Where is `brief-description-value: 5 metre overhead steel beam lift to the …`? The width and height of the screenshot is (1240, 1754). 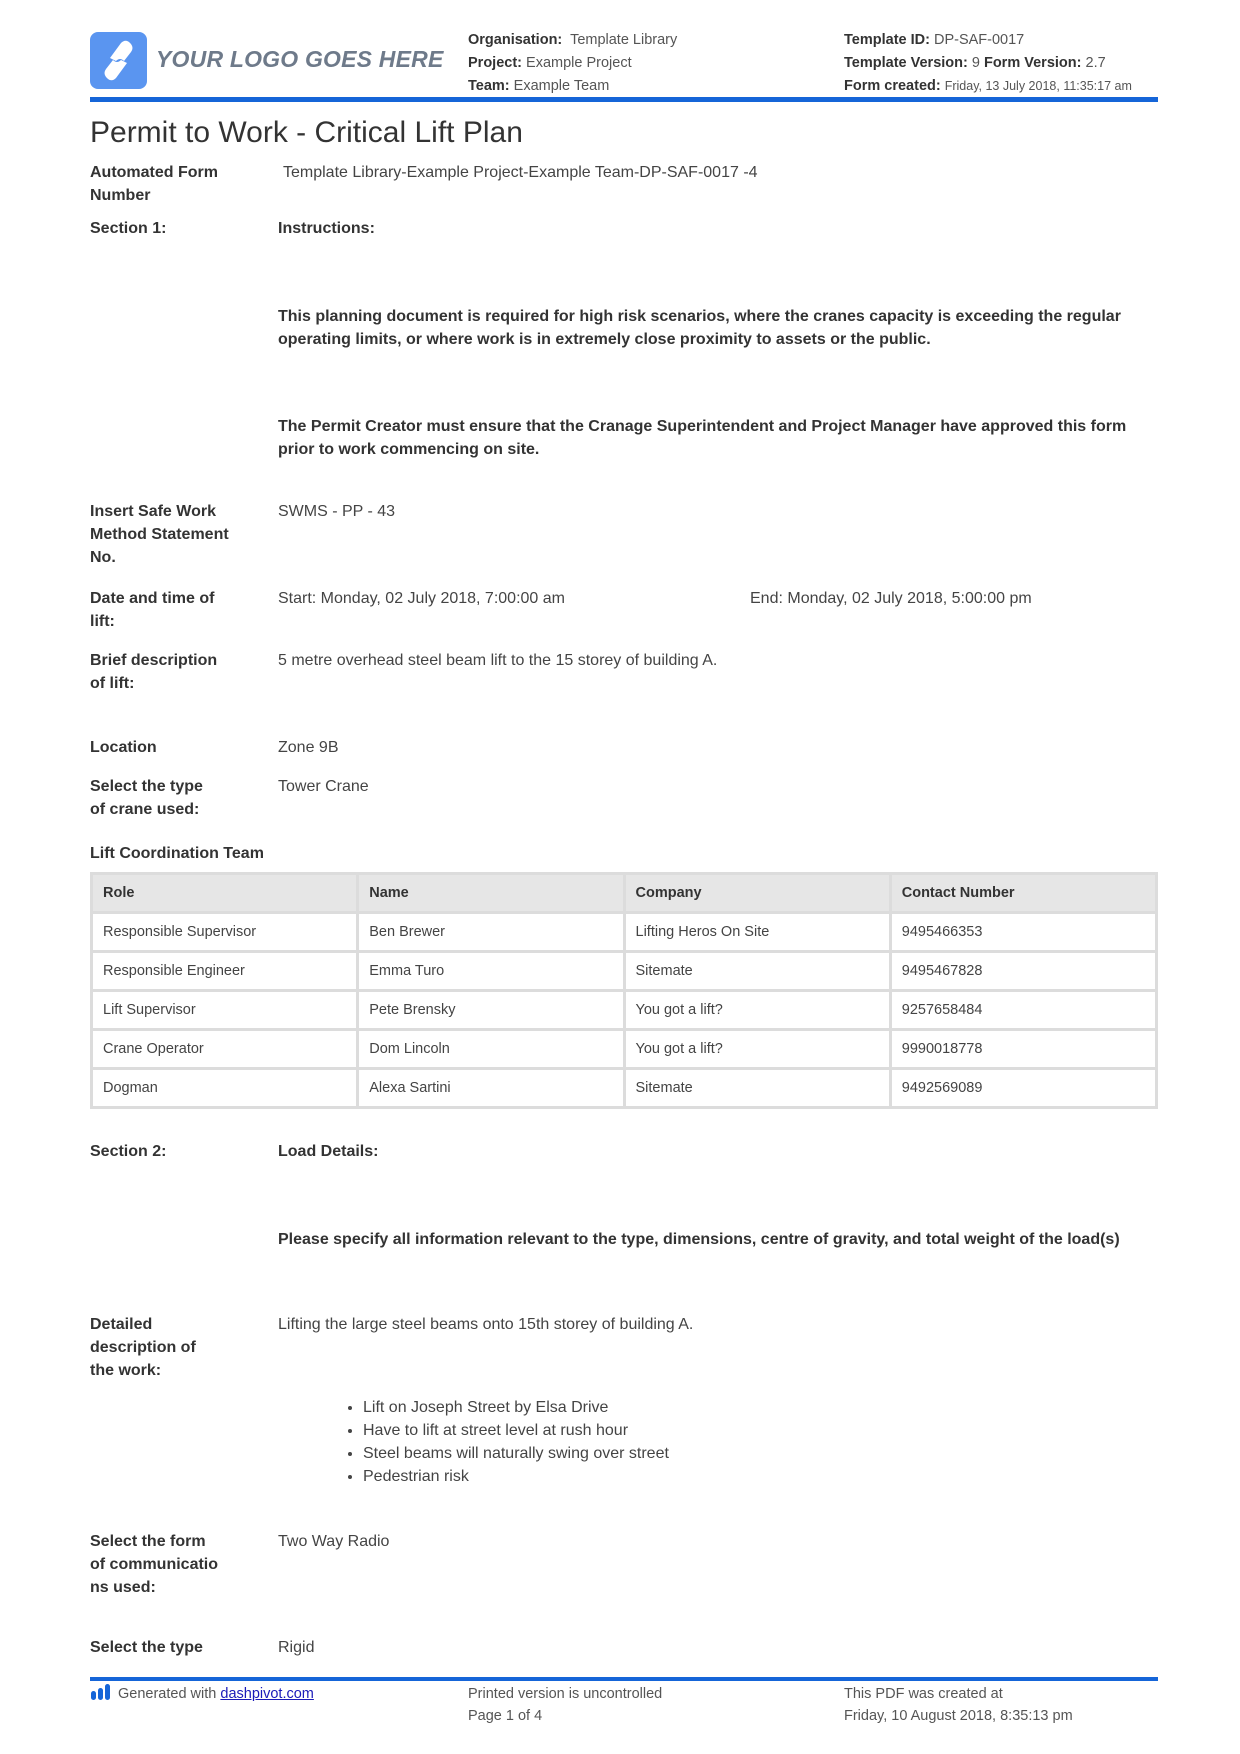 brief-description-value: 5 metre overhead steel beam lift to the … is located at coordinates (498, 660).